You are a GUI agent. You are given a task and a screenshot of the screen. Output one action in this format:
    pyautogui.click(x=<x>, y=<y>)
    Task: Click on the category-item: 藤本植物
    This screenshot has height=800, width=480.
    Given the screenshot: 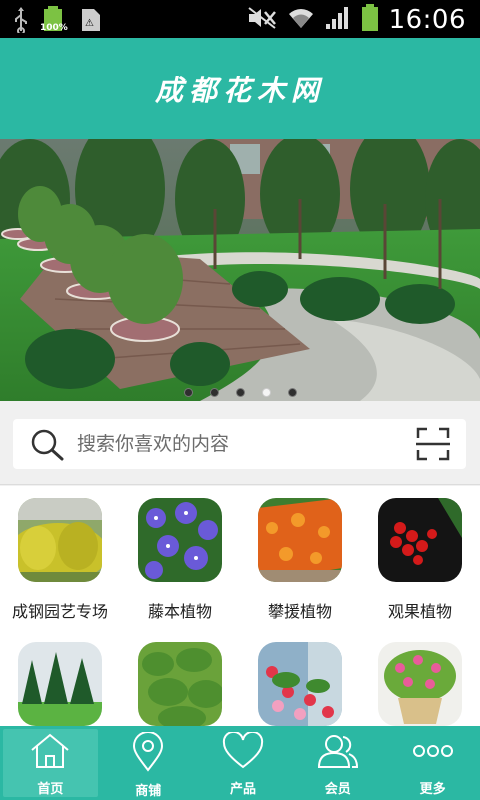 What is the action you would take?
    pyautogui.click(x=180, y=560)
    